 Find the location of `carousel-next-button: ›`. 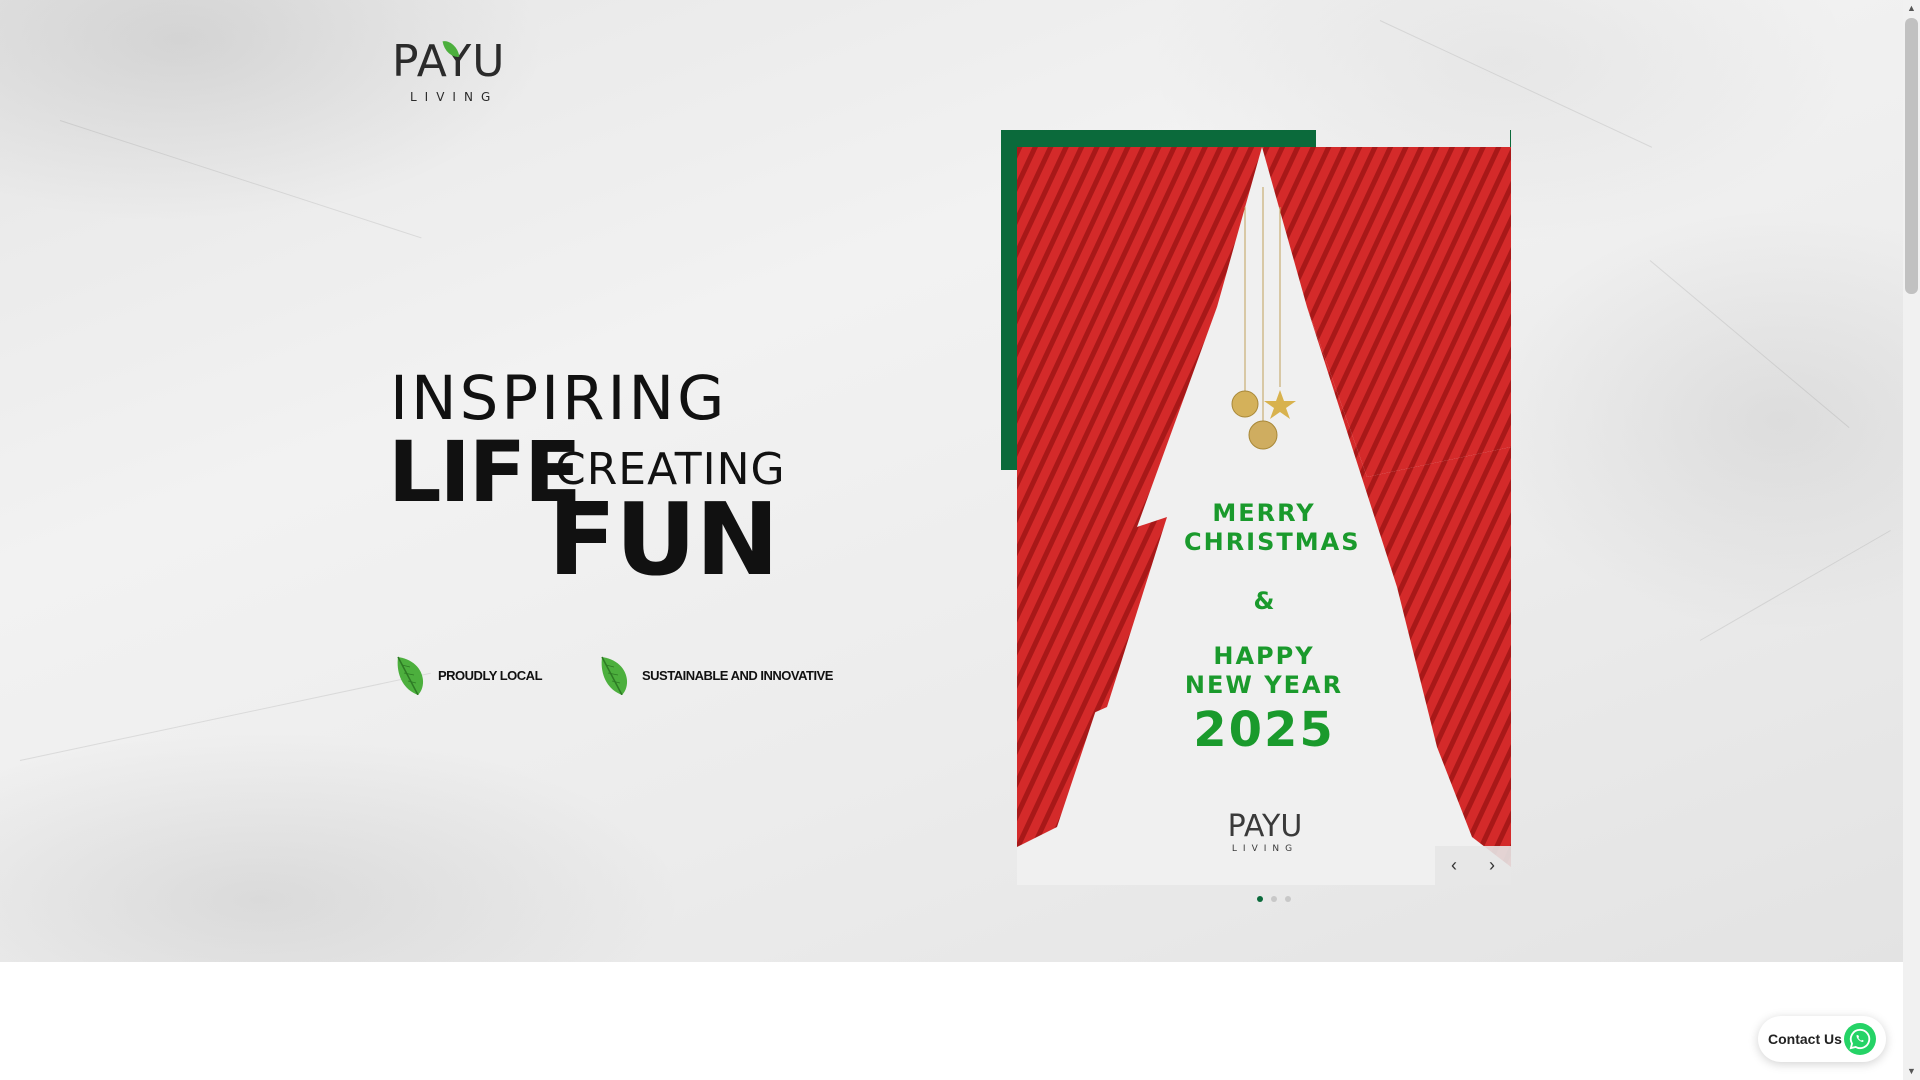

carousel-next-button: › is located at coordinates (1492, 865).